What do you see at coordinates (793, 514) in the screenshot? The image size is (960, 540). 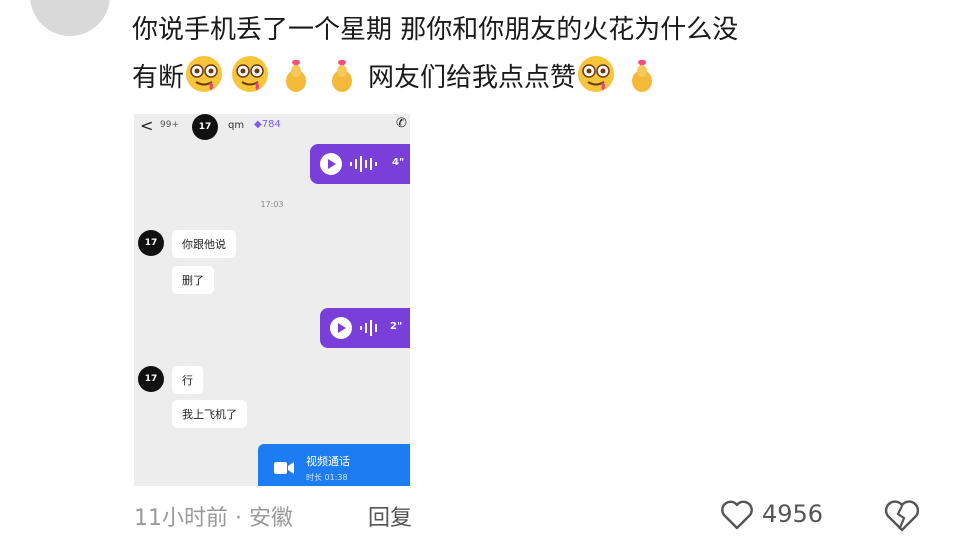 I see `like-count: 4956` at bounding box center [793, 514].